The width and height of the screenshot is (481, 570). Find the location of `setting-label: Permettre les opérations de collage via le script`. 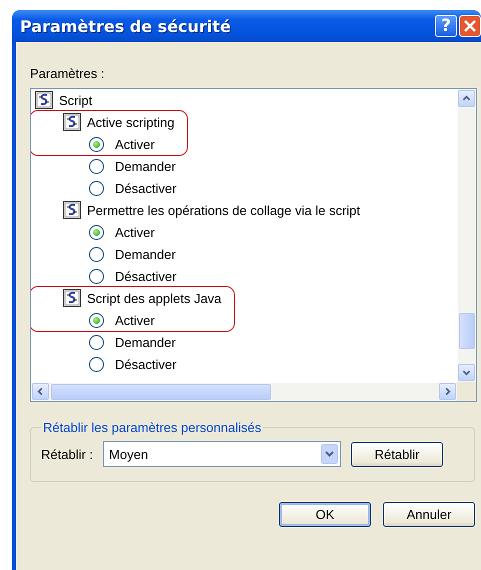

setting-label: Permettre les opérations de collage via le script is located at coordinates (223, 210).